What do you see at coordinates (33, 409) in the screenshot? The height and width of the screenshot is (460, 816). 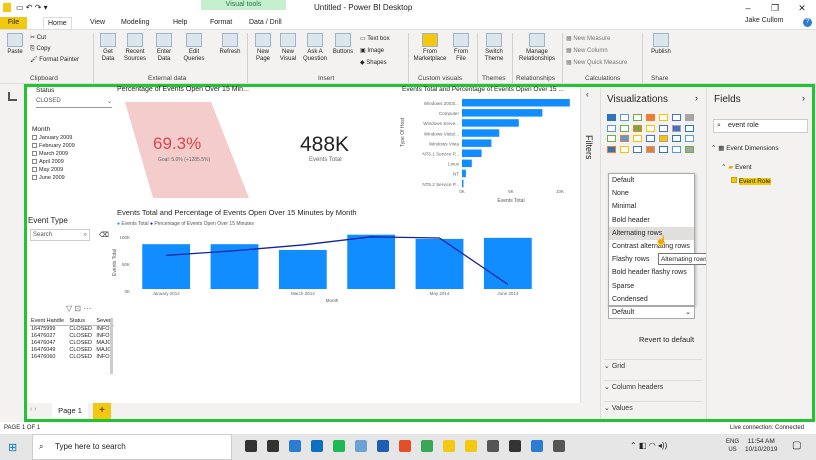 I see `page-nav-icon: ‹ ›` at bounding box center [33, 409].